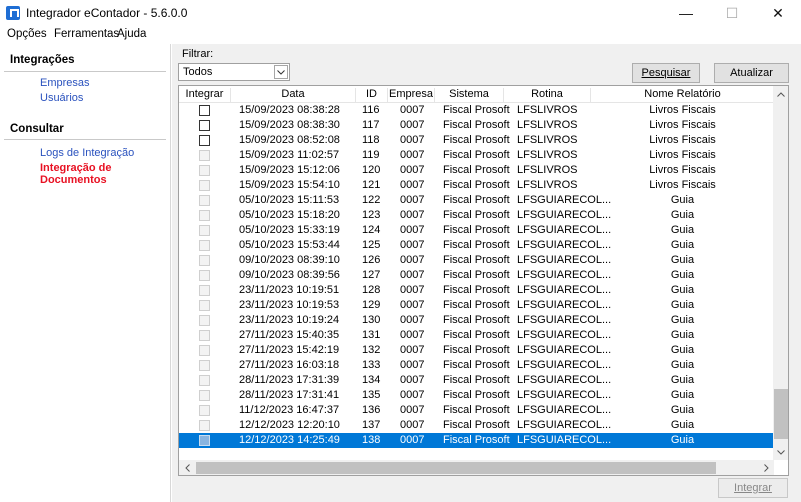 The image size is (801, 502). I want to click on vertical-scrollbar, so click(780, 273).